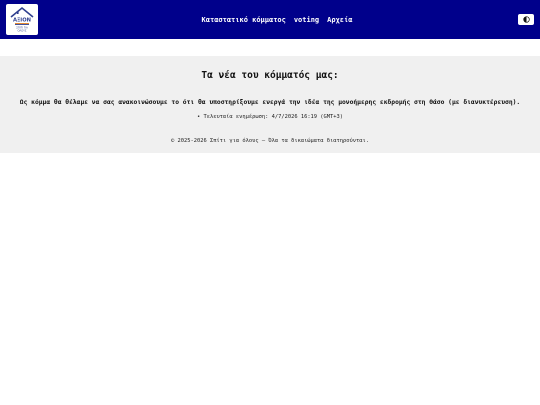  I want to click on half-moon-icon, so click(526, 19).